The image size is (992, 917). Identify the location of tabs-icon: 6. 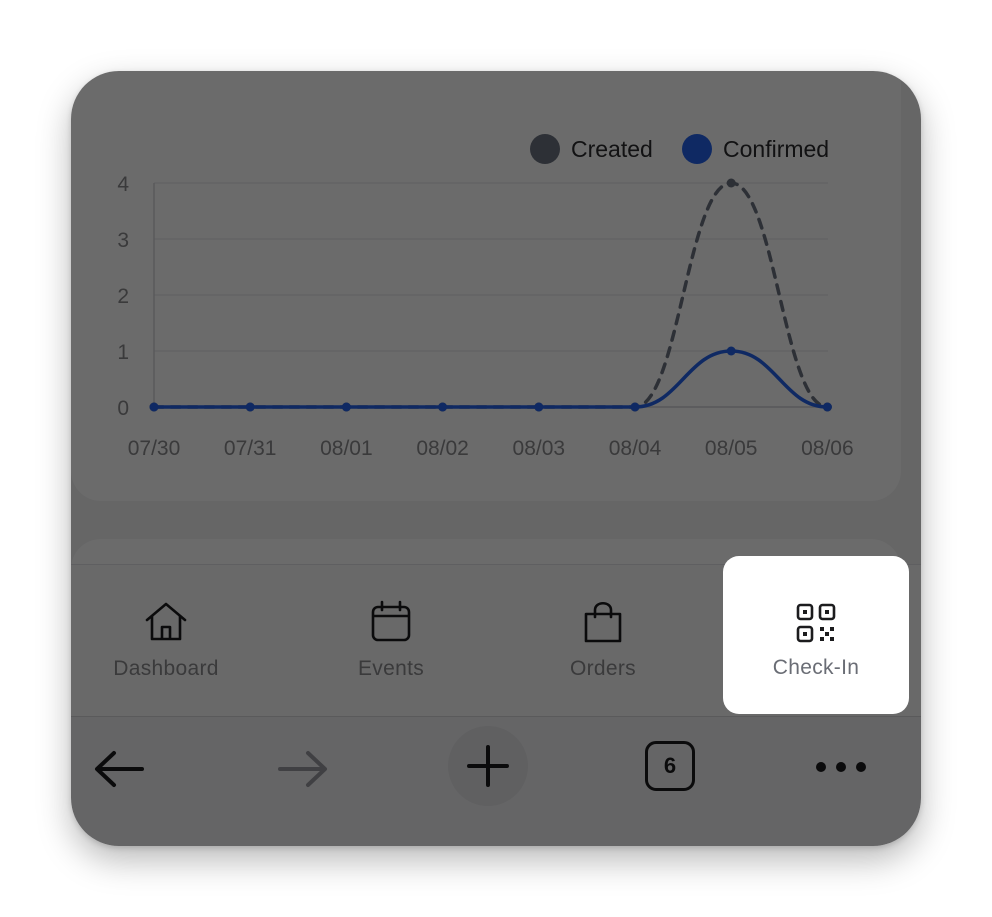
(670, 766).